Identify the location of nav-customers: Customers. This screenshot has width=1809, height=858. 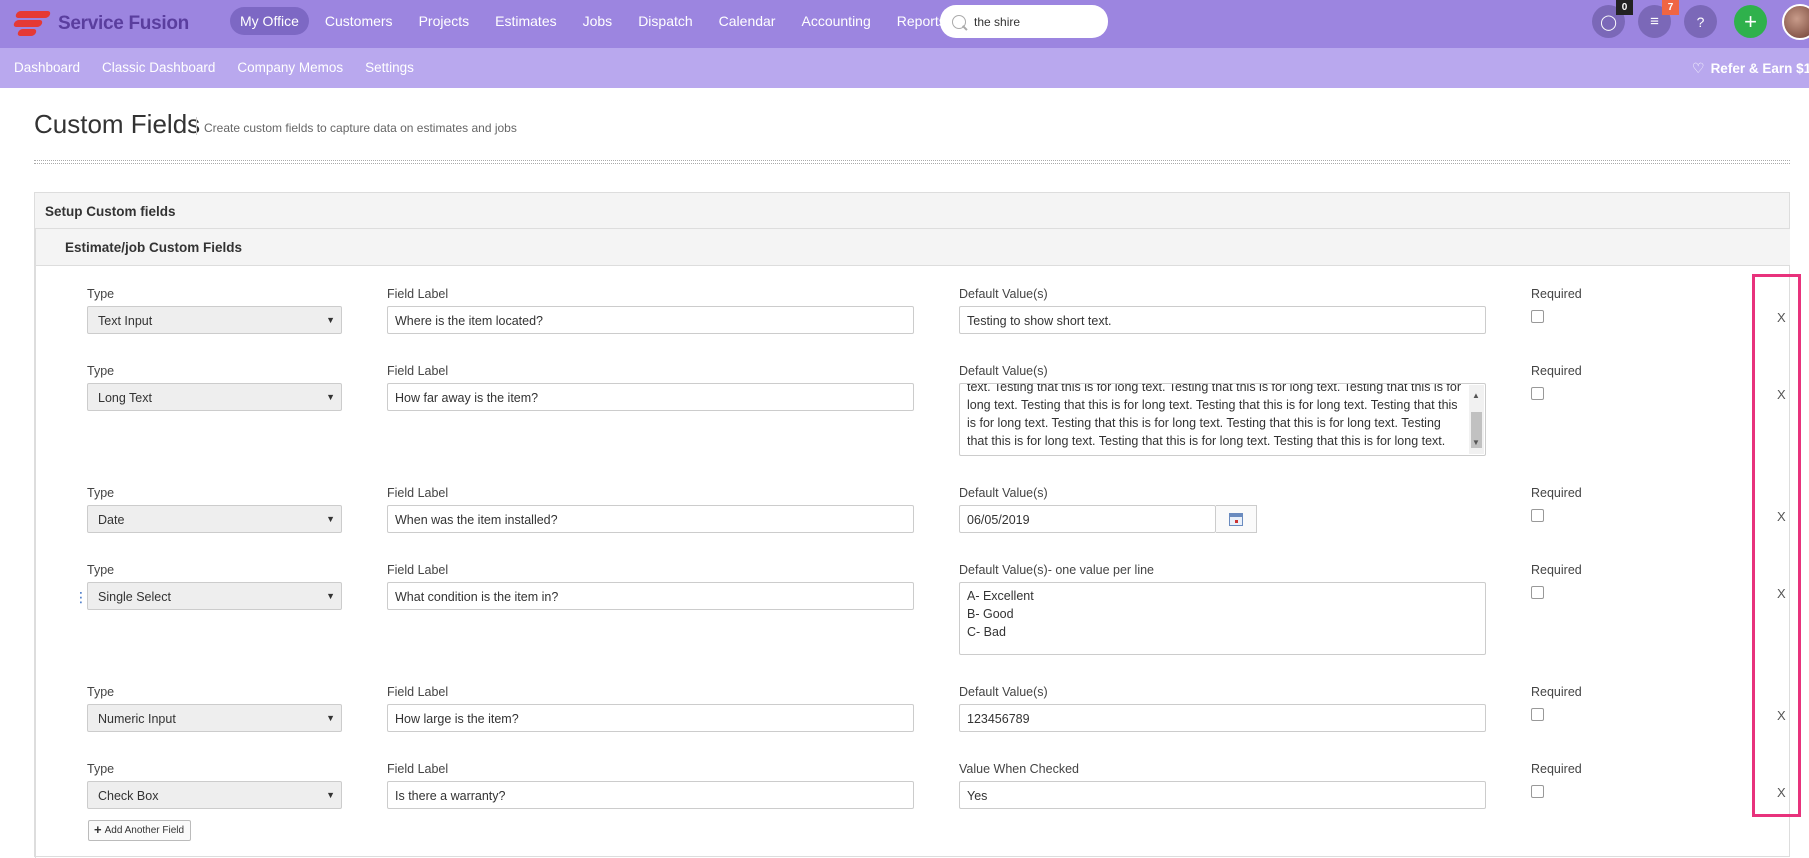
(359, 21).